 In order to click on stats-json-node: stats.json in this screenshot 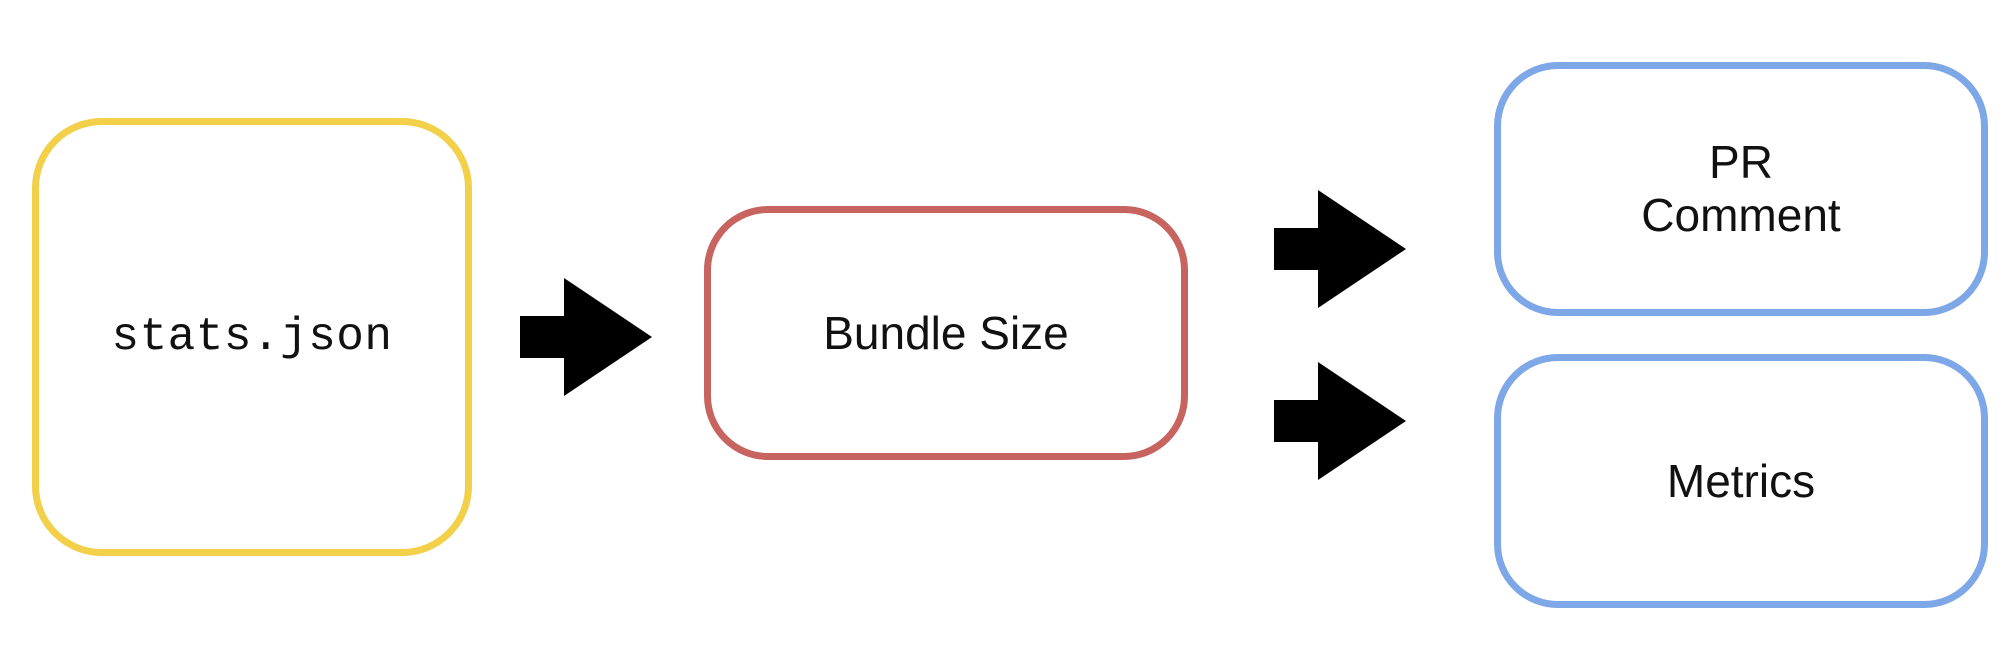, I will do `click(252, 337)`.